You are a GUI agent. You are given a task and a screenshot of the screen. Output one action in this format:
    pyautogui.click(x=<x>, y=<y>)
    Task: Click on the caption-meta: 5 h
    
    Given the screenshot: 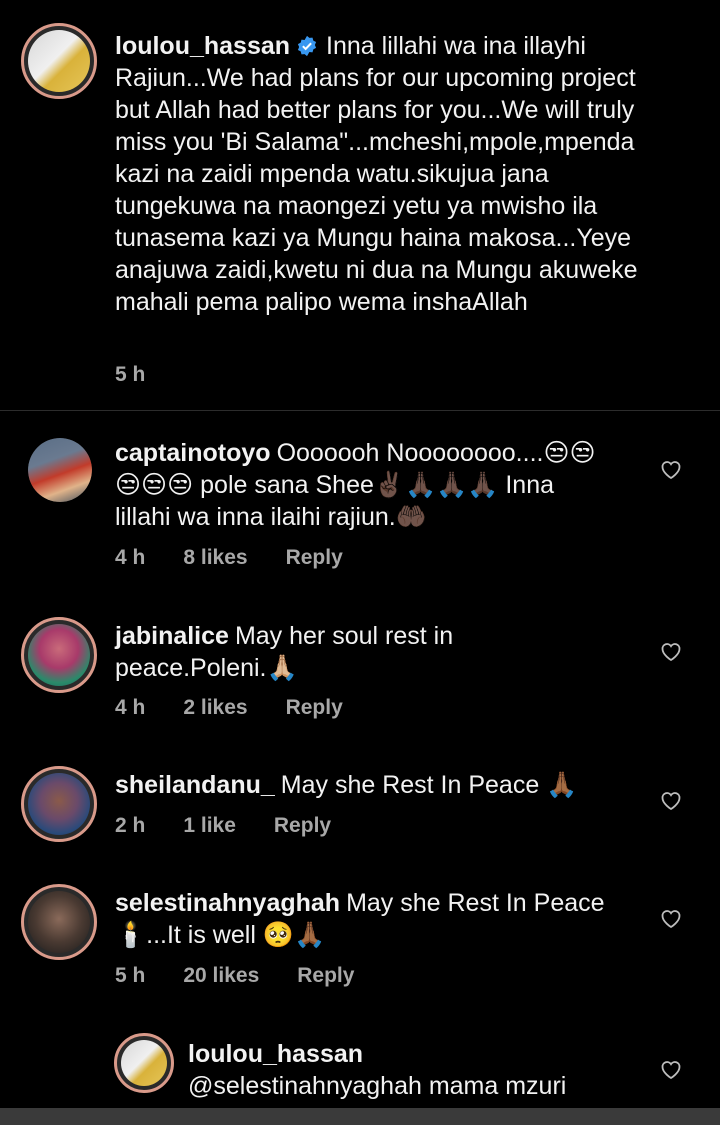 What is the action you would take?
    pyautogui.click(x=149, y=375)
    